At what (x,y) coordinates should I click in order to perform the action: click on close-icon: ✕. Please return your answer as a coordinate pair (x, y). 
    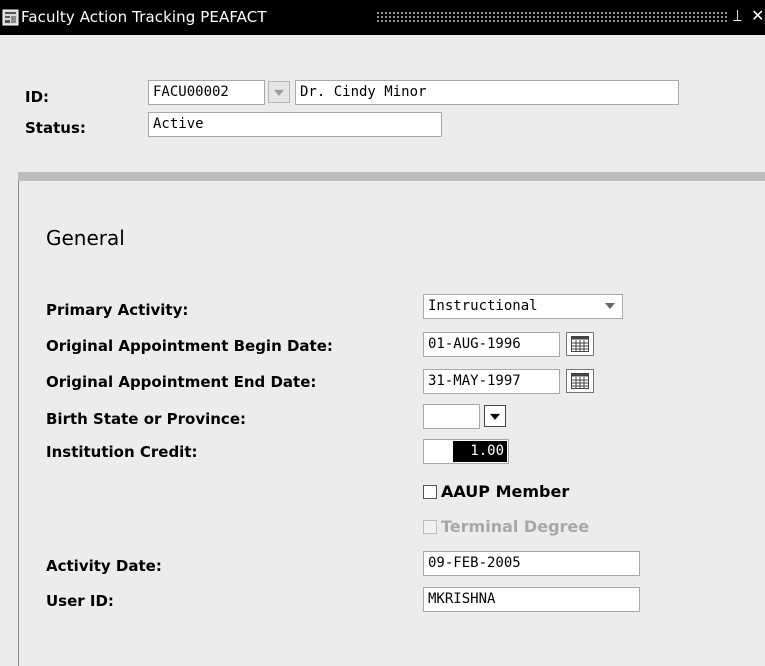
    Looking at the image, I should click on (757, 15).